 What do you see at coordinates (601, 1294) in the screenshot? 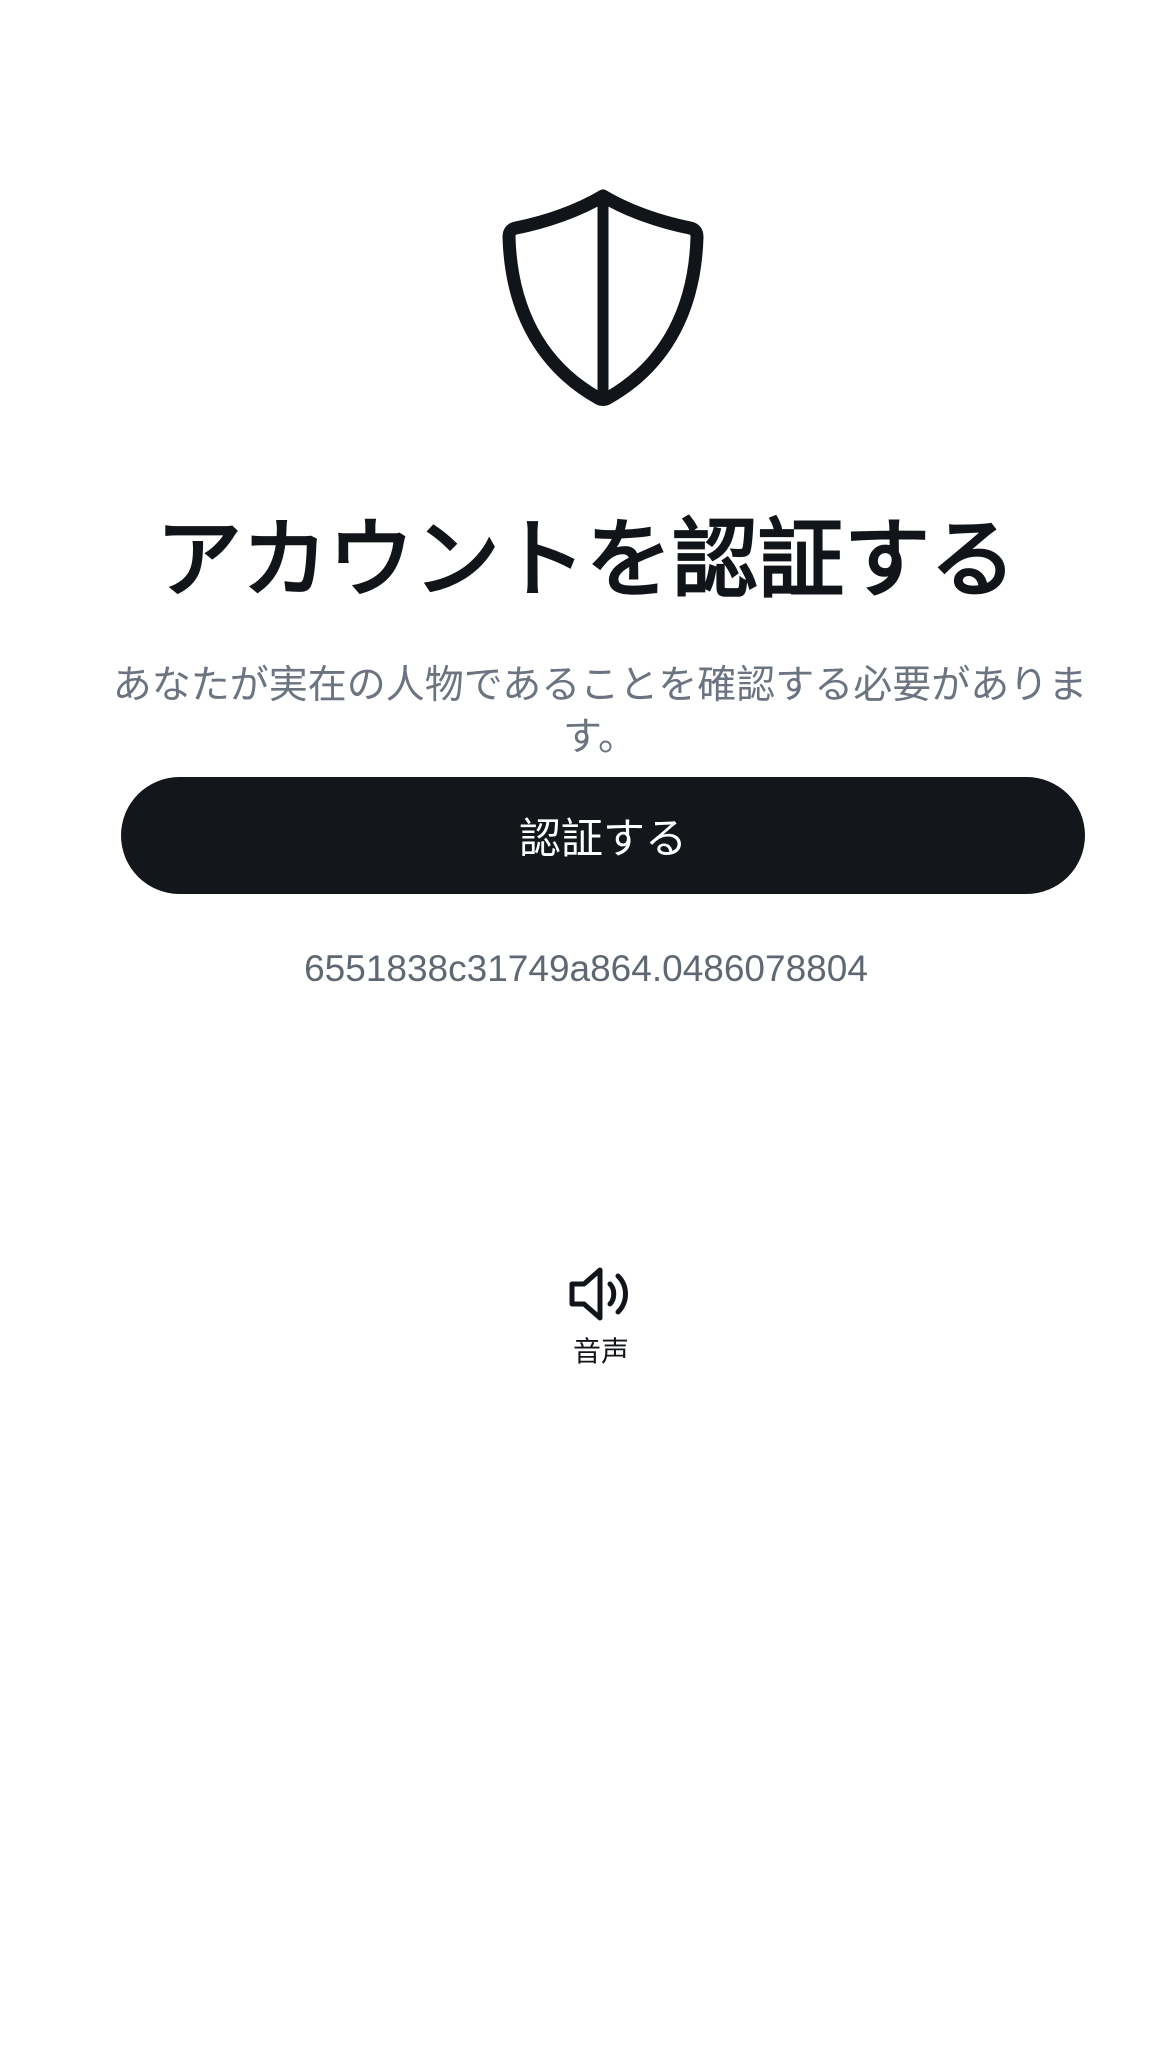
I see `speaker-icon` at bounding box center [601, 1294].